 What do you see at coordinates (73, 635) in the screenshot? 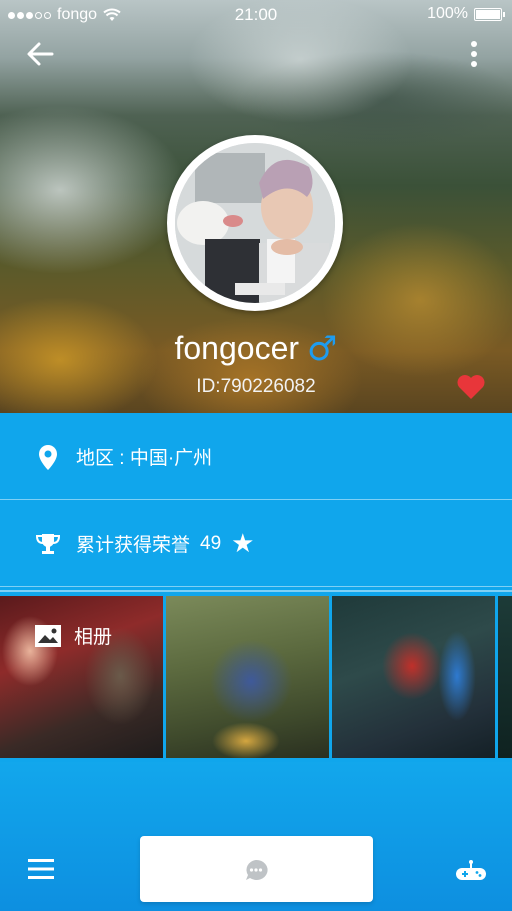
I see `album-label: 相册` at bounding box center [73, 635].